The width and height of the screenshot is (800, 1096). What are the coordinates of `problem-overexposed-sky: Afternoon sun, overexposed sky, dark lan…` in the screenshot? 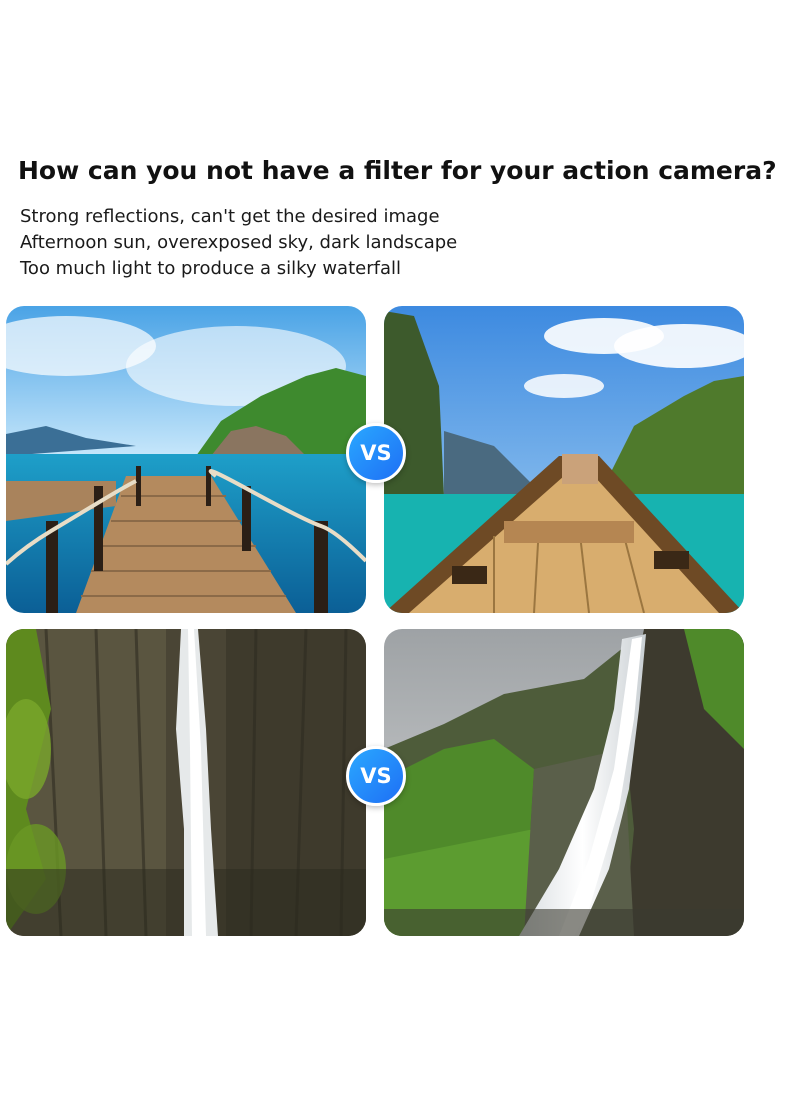 It's located at (239, 242).